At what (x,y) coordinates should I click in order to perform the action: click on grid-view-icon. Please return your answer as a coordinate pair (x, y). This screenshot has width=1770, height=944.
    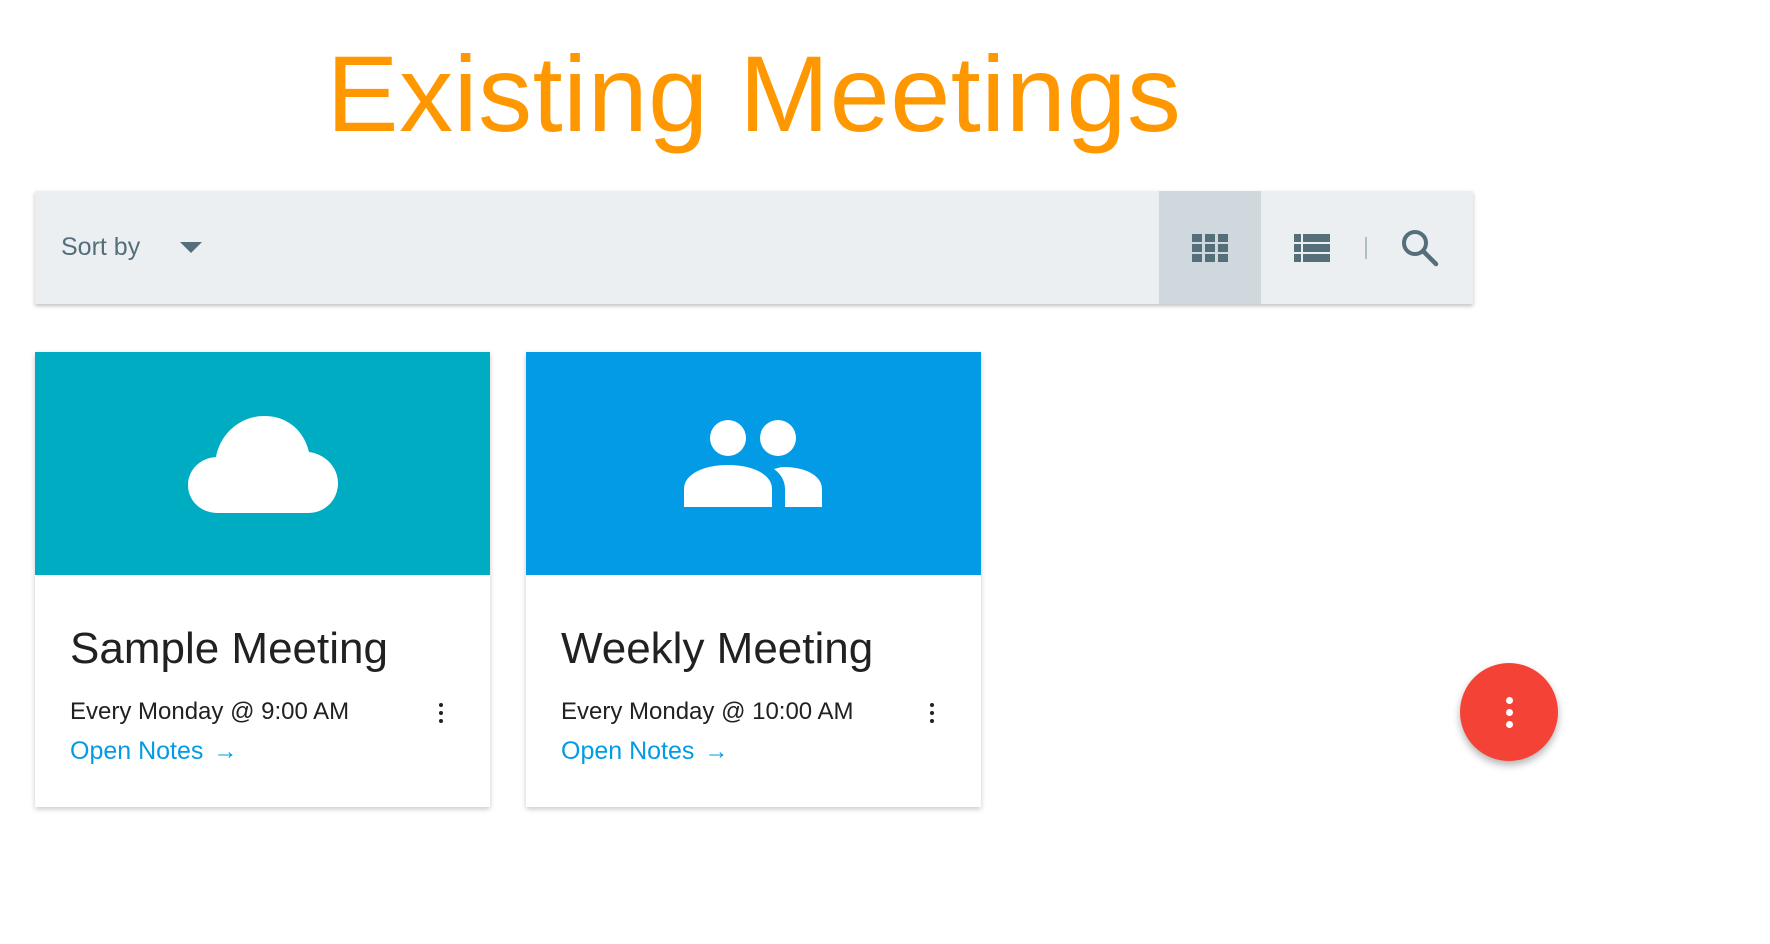
    Looking at the image, I should click on (1210, 247).